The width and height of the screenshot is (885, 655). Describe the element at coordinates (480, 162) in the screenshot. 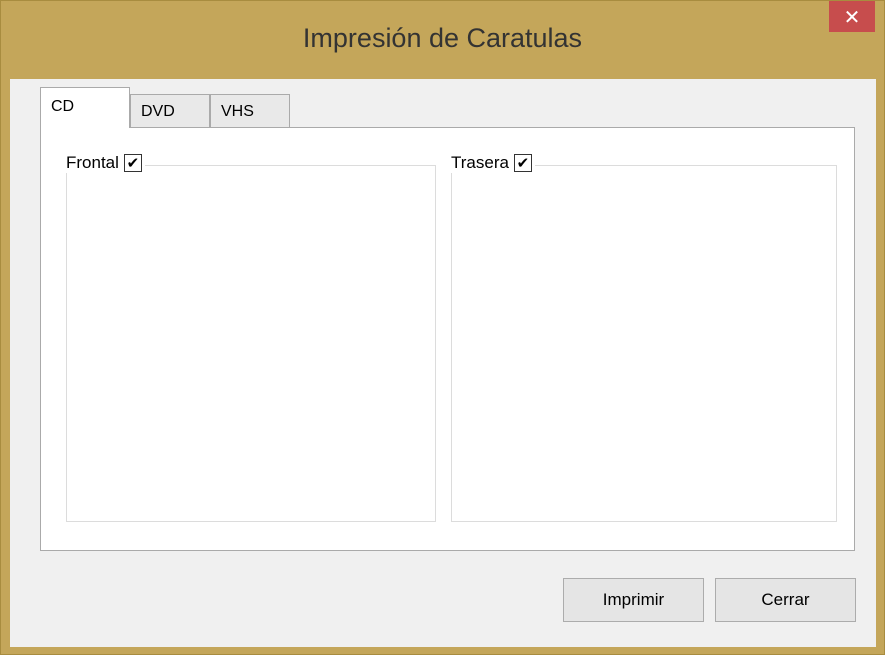

I see `group-trasera-label: Trasera` at that location.